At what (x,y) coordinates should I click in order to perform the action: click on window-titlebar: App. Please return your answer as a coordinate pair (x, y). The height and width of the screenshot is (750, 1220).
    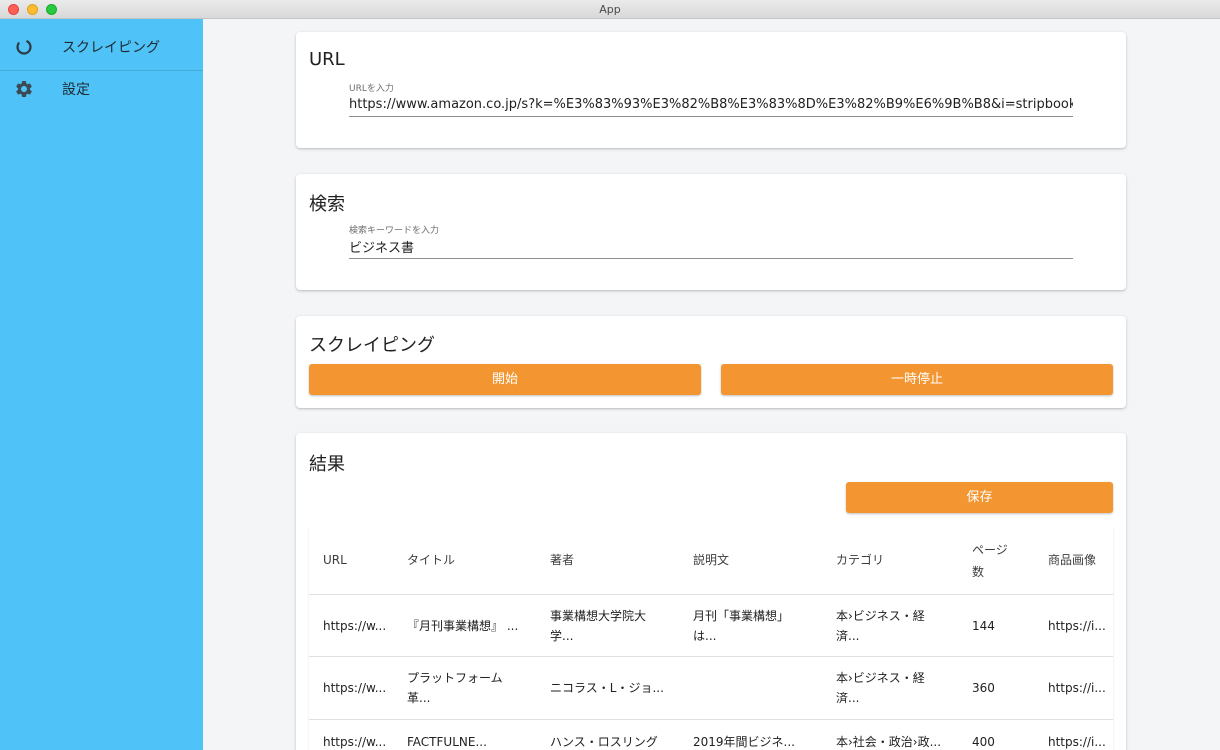
    Looking at the image, I should click on (610, 9).